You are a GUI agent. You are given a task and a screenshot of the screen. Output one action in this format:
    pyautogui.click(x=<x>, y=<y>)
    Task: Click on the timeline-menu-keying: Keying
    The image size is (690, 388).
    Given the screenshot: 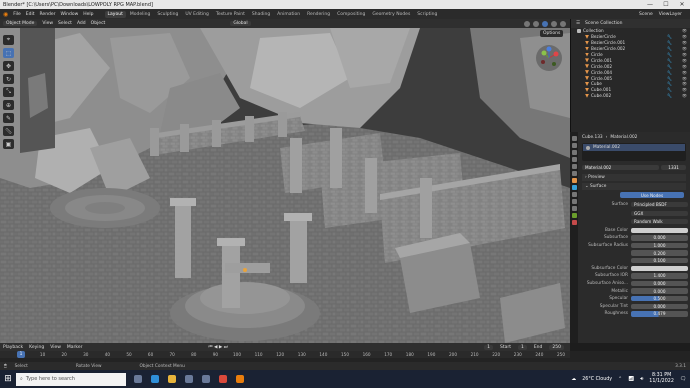 What is the action you would take?
    pyautogui.click(x=36, y=347)
    